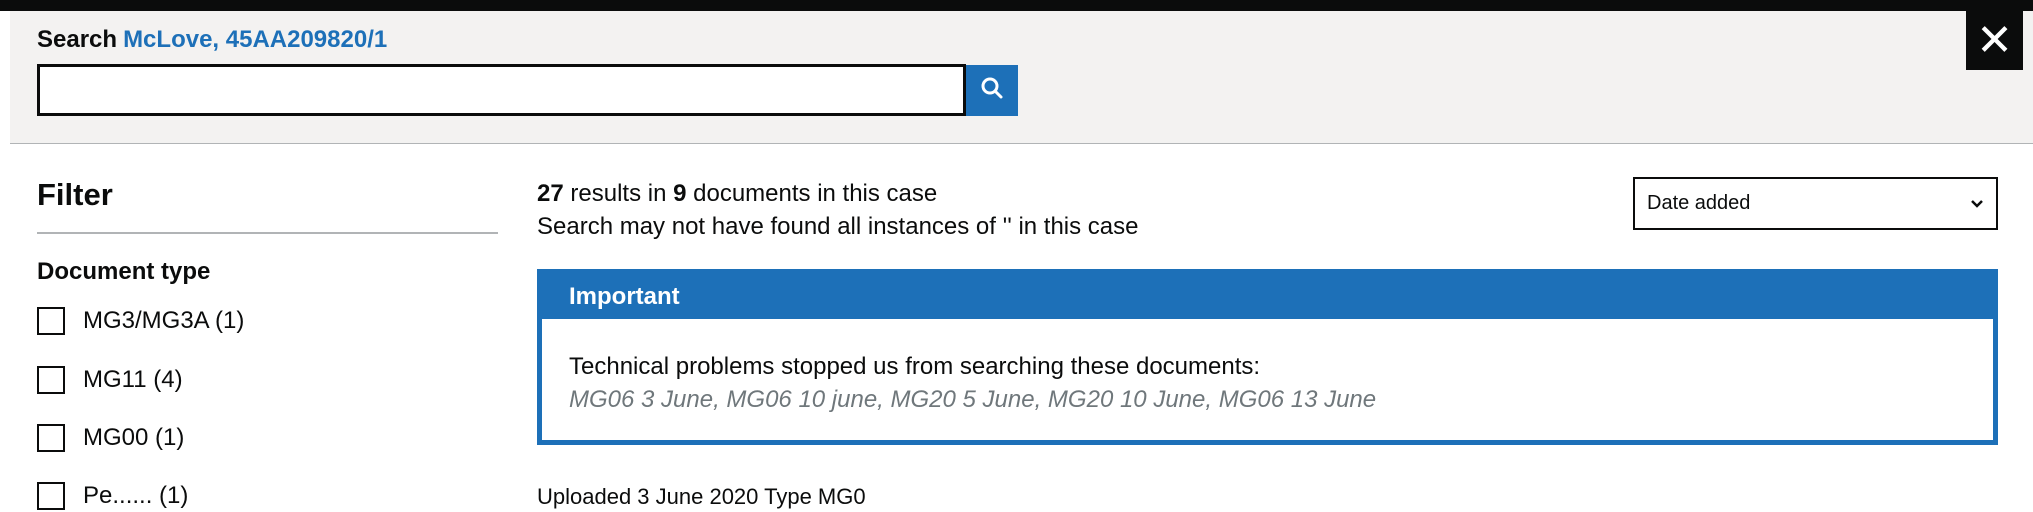 The image size is (2033, 512). I want to click on filter-option-mg11: MG11 (4), so click(110, 380).